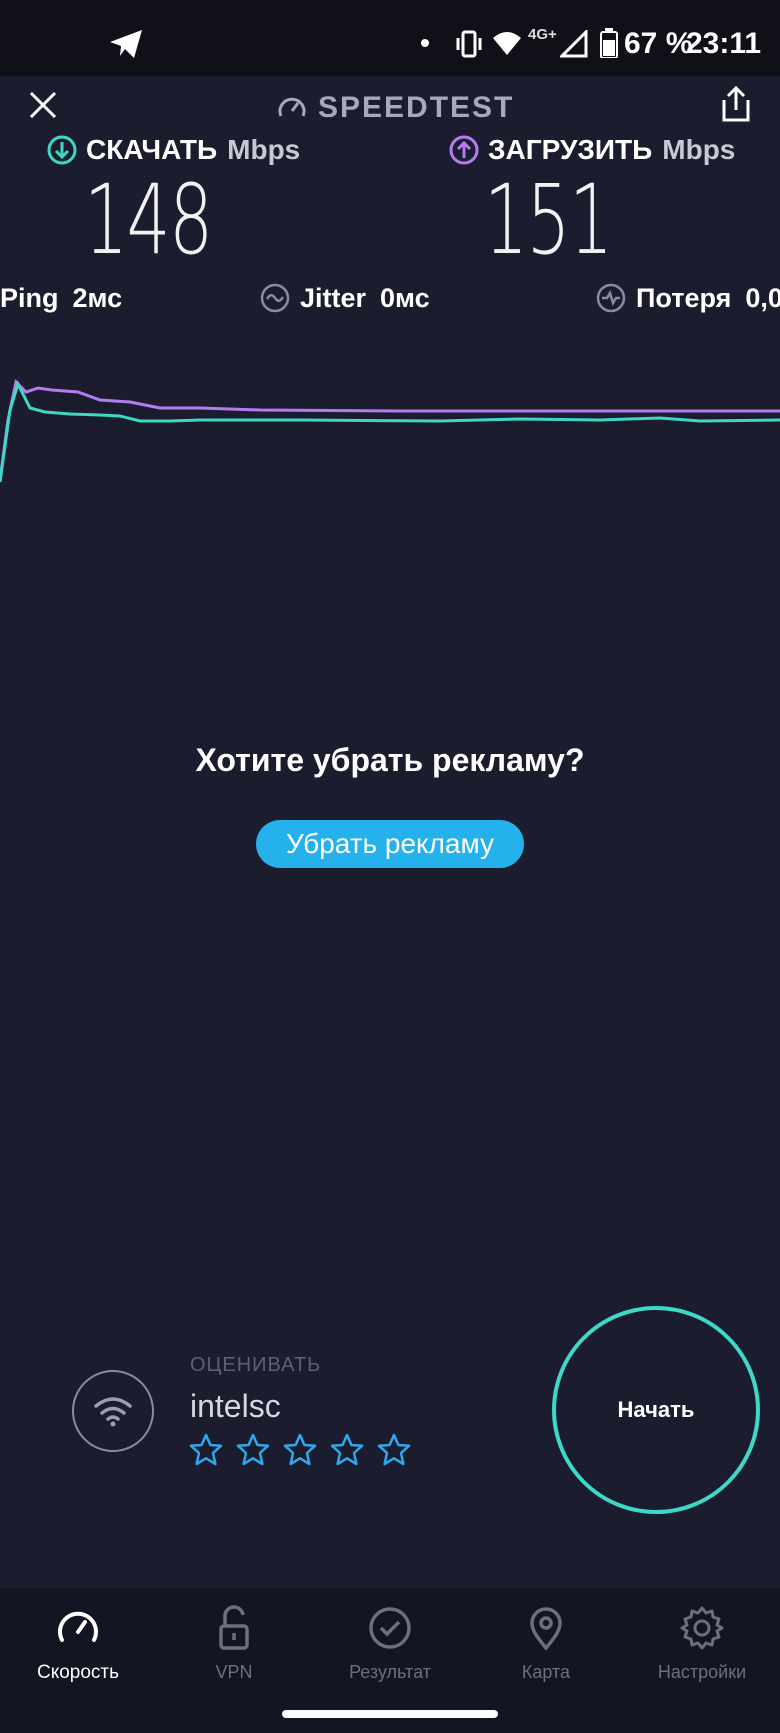 The width and height of the screenshot is (780, 1733). What do you see at coordinates (264, 149) in the screenshot?
I see `download-unit: Mbps` at bounding box center [264, 149].